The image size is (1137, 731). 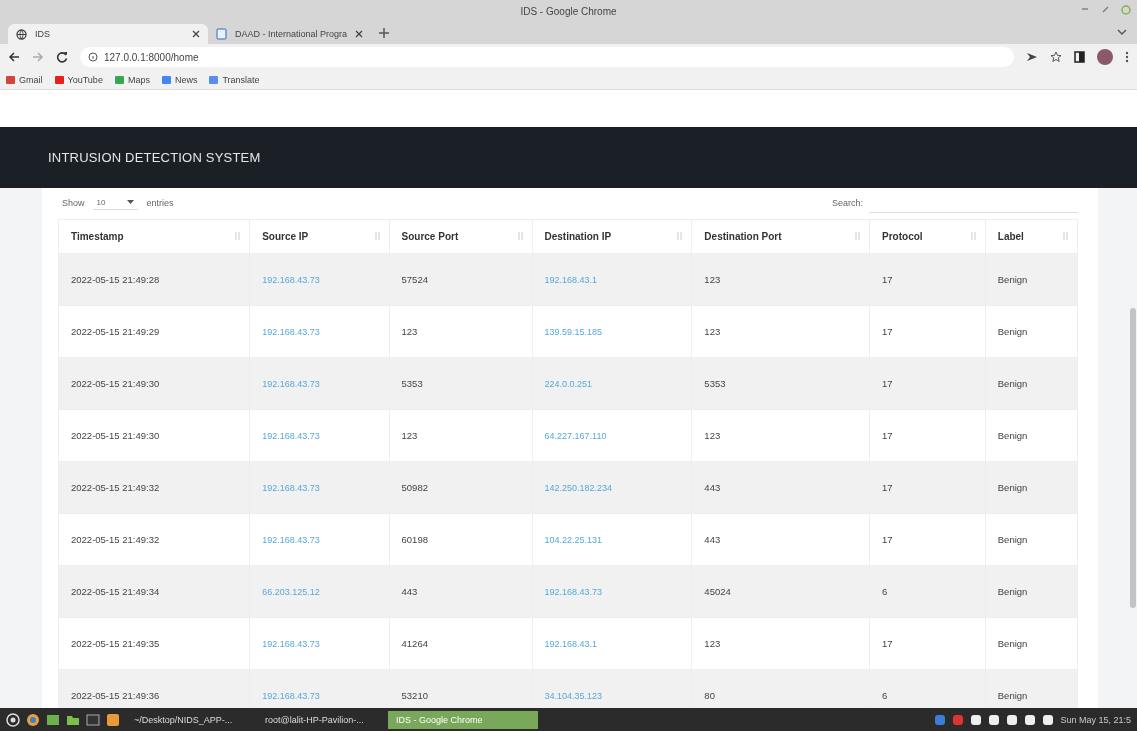 What do you see at coordinates (414, 539) in the screenshot?
I see `table-cell: 60198` at bounding box center [414, 539].